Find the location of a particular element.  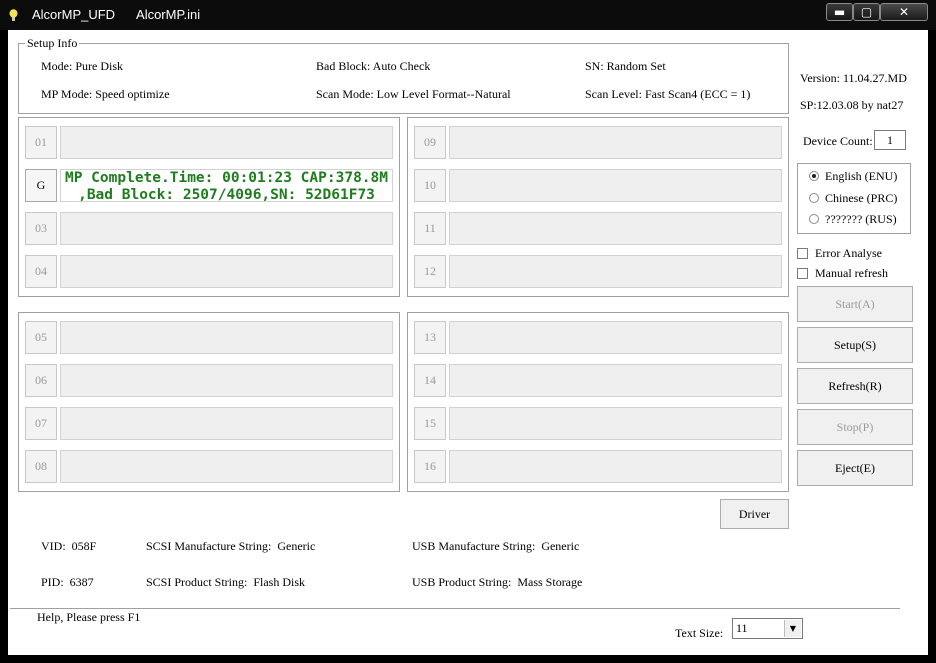

mode-text: Mode: Pure Disk is located at coordinates (82, 66).